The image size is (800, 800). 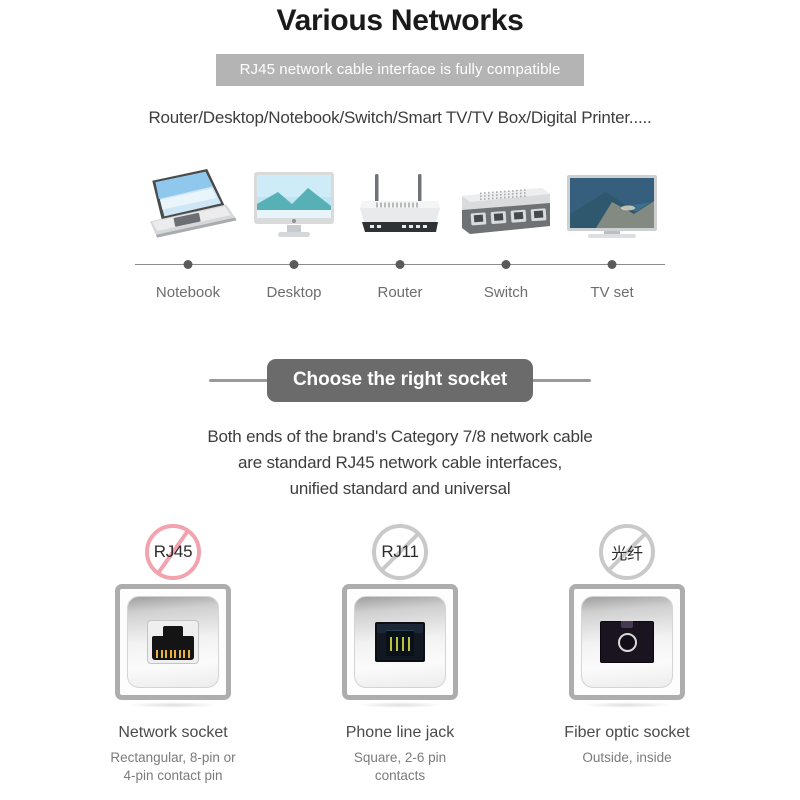 What do you see at coordinates (562, 380) in the screenshot?
I see `heading-rule-right` at bounding box center [562, 380].